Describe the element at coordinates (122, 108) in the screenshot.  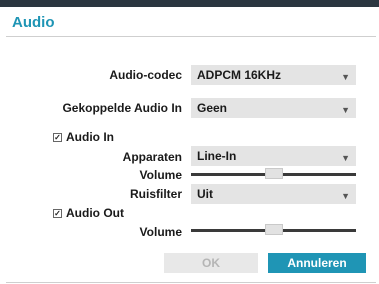
I see `linked-audio-label: Gekoppelde Audio In` at that location.